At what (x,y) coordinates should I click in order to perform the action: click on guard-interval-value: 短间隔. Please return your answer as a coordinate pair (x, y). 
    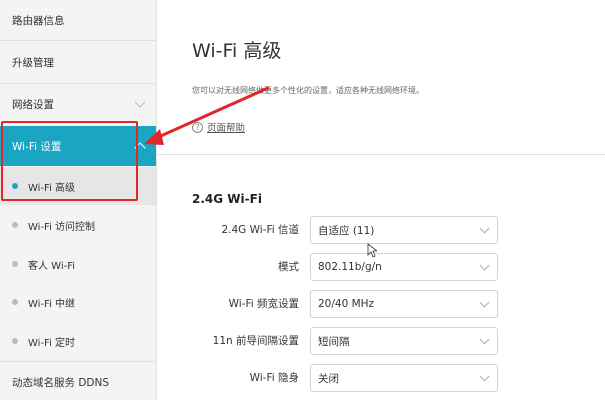
    Looking at the image, I should click on (334, 341).